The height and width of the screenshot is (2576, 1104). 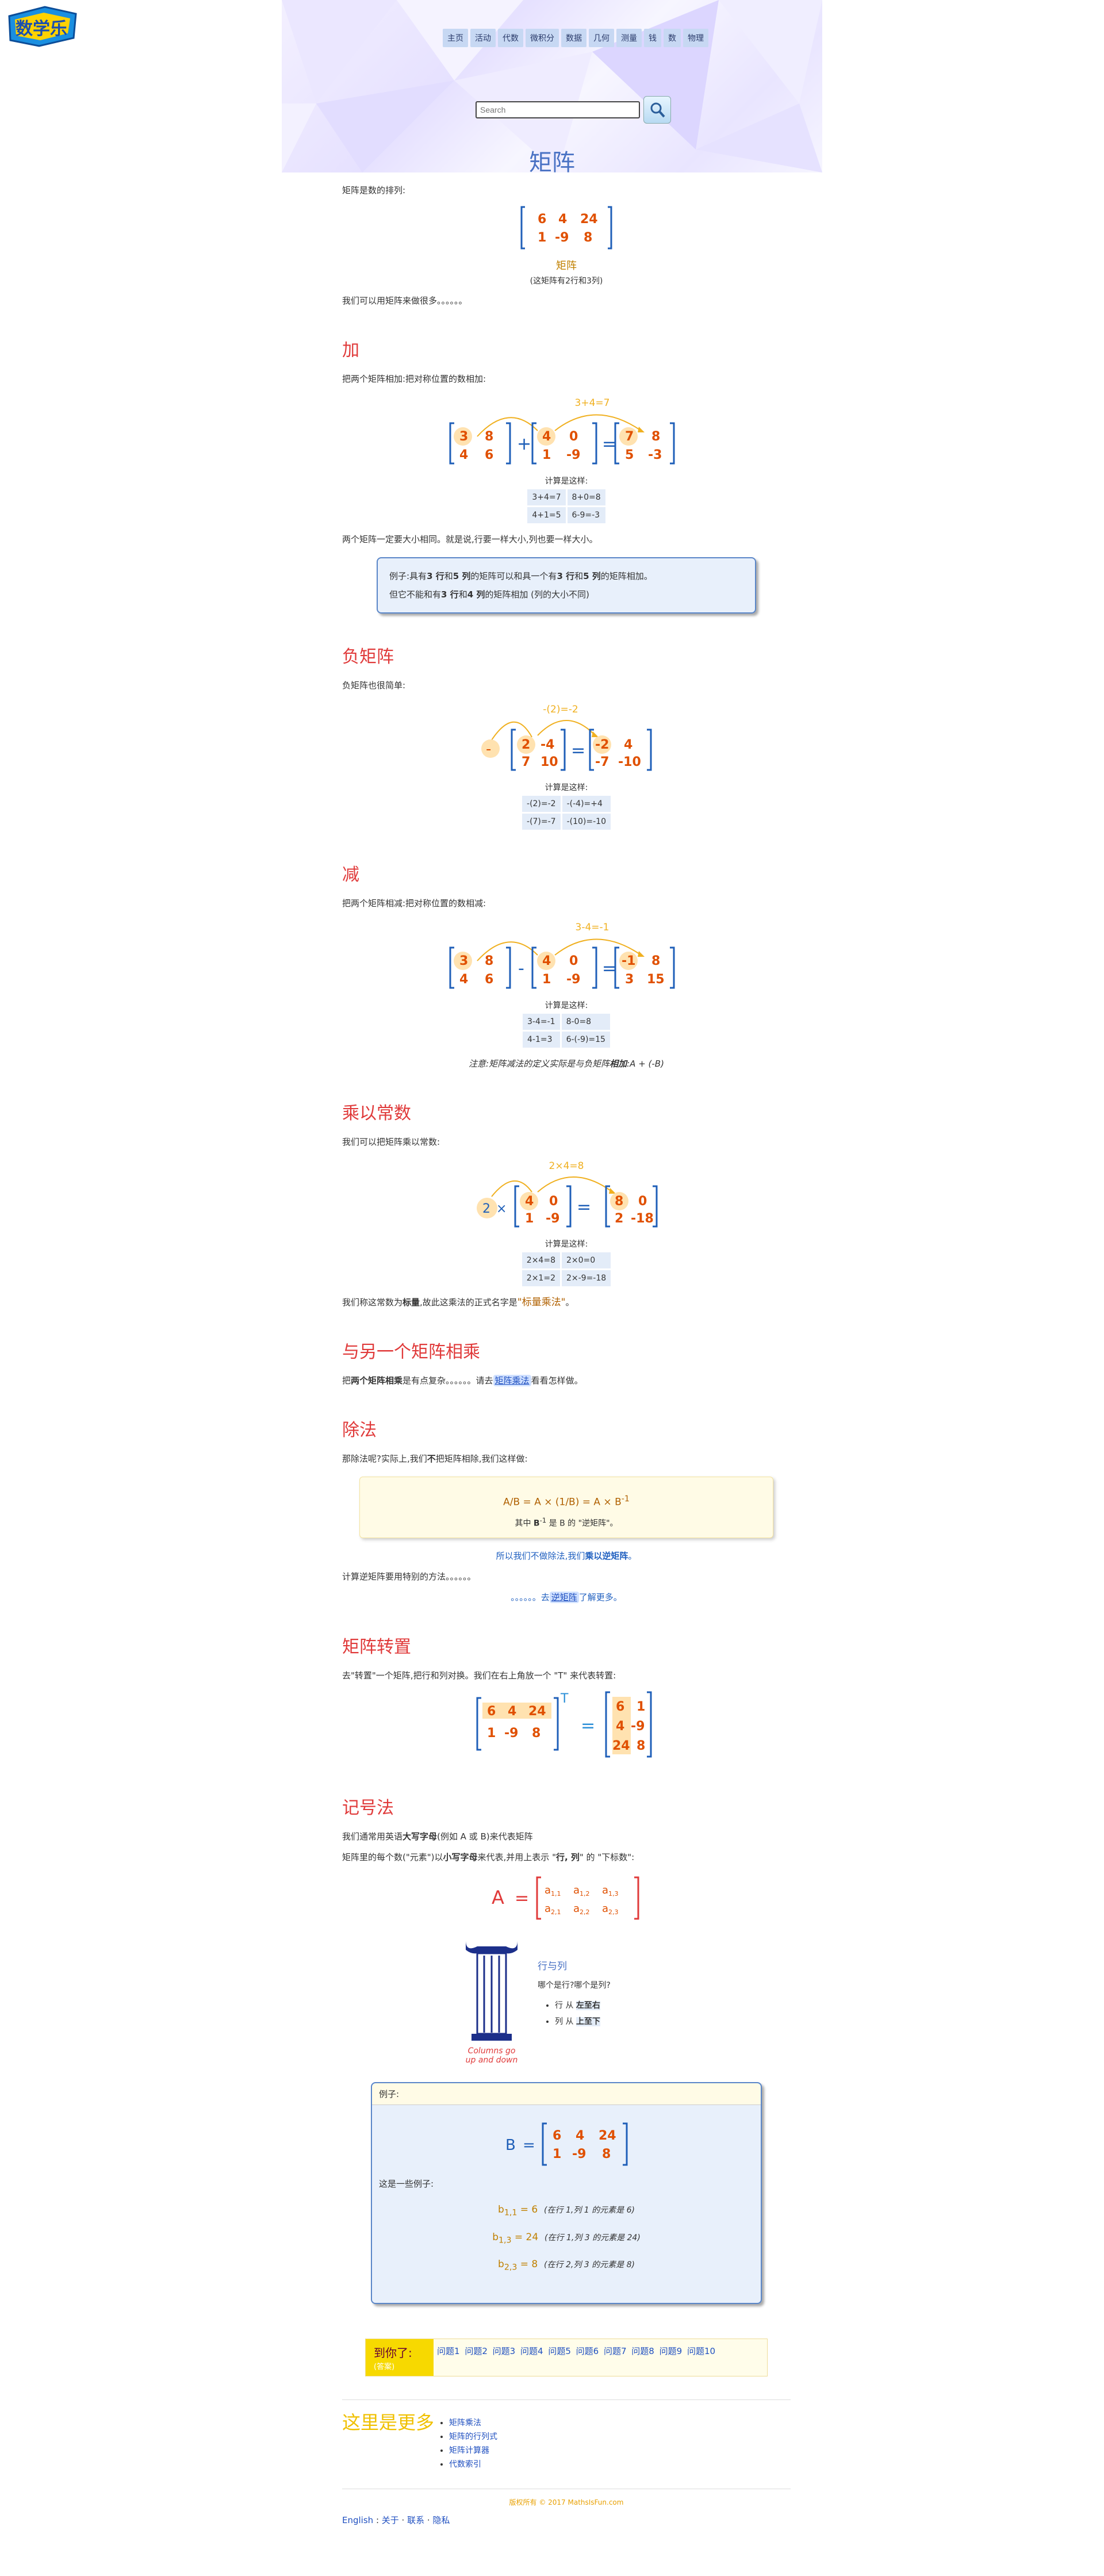 What do you see at coordinates (491, 2000) in the screenshot?
I see `column-illustration: Columns go up and down` at bounding box center [491, 2000].